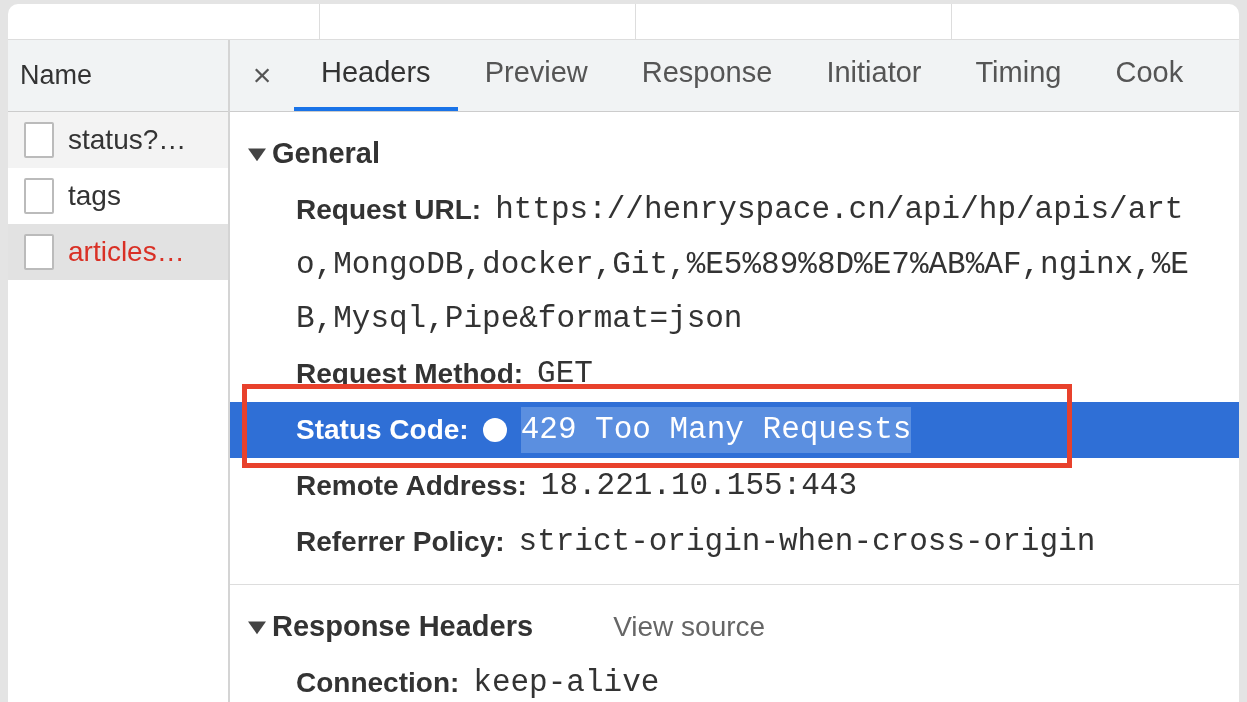 This screenshot has width=1247, height=702. What do you see at coordinates (874, 75) in the screenshot?
I see `tab: Initiator` at bounding box center [874, 75].